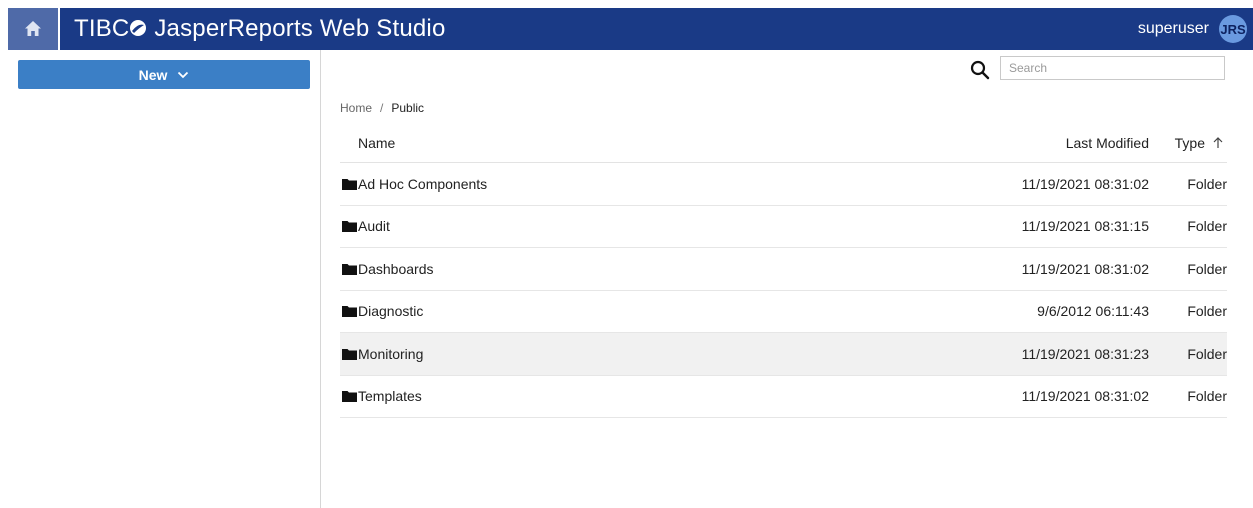  Describe the element at coordinates (102, 28) in the screenshot. I see `brand-prefix: TIBC` at that location.